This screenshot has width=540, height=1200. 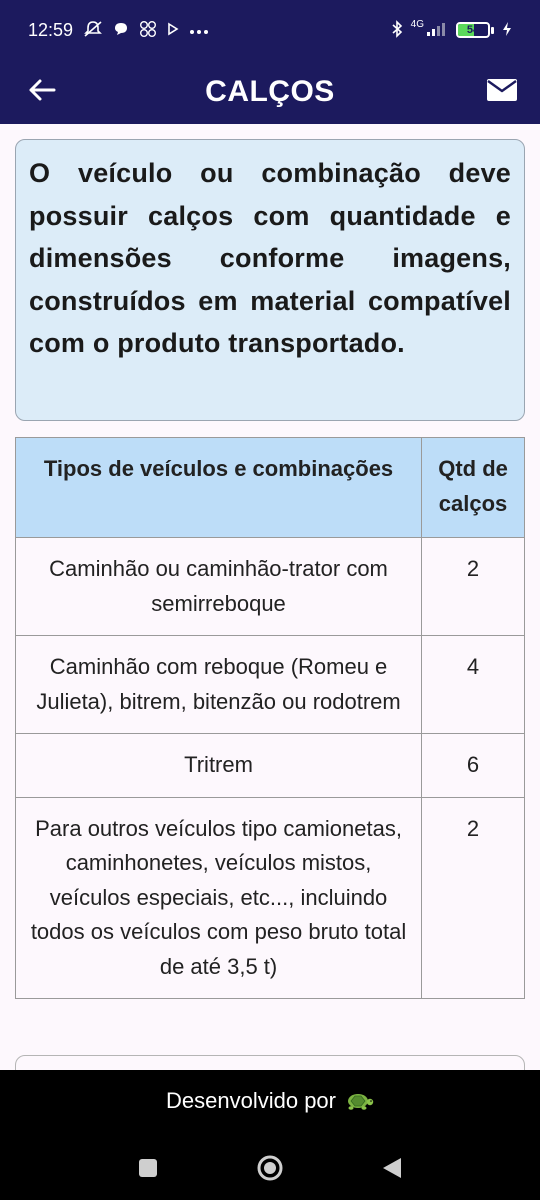 I want to click on page-title: CALÇOS, so click(x=270, y=91).